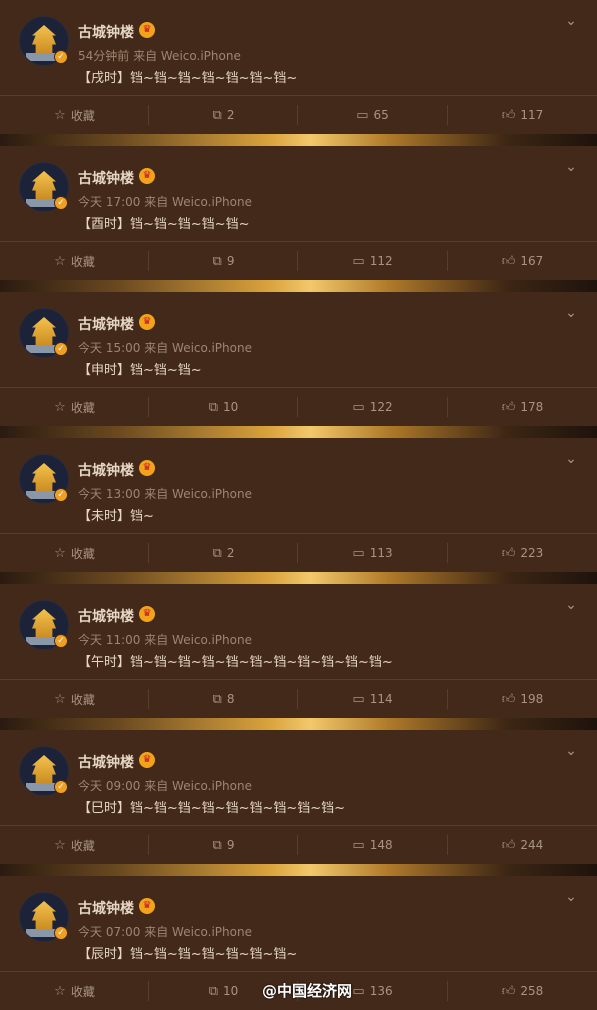  Describe the element at coordinates (230, 845) in the screenshot. I see `repost-count: 9` at that location.